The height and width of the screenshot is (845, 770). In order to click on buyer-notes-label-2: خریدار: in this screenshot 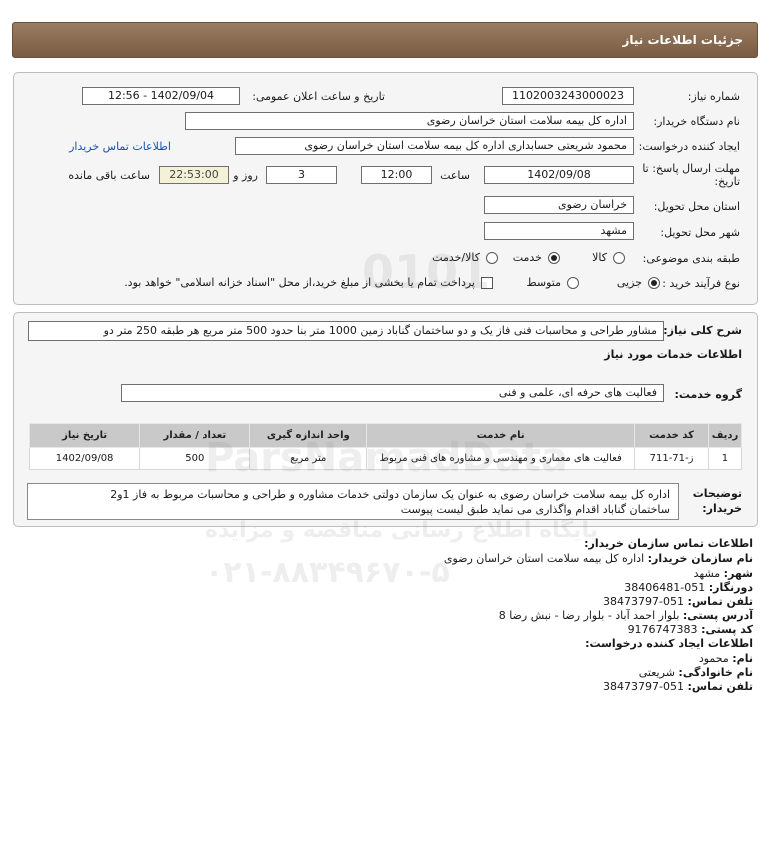, I will do `click(722, 508)`.